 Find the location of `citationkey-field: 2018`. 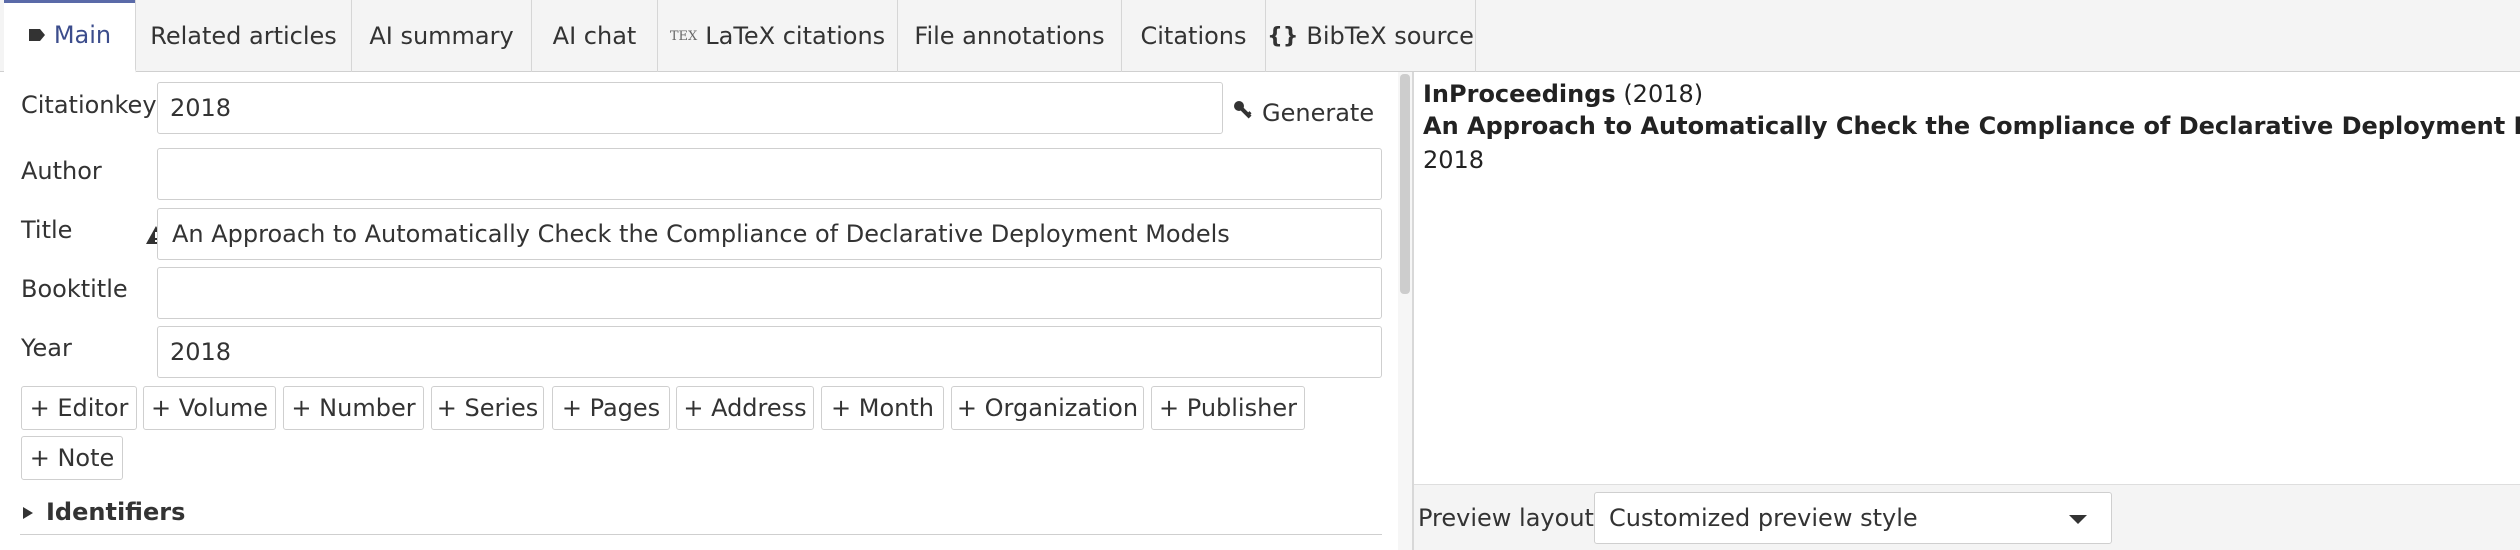

citationkey-field: 2018 is located at coordinates (690, 108).